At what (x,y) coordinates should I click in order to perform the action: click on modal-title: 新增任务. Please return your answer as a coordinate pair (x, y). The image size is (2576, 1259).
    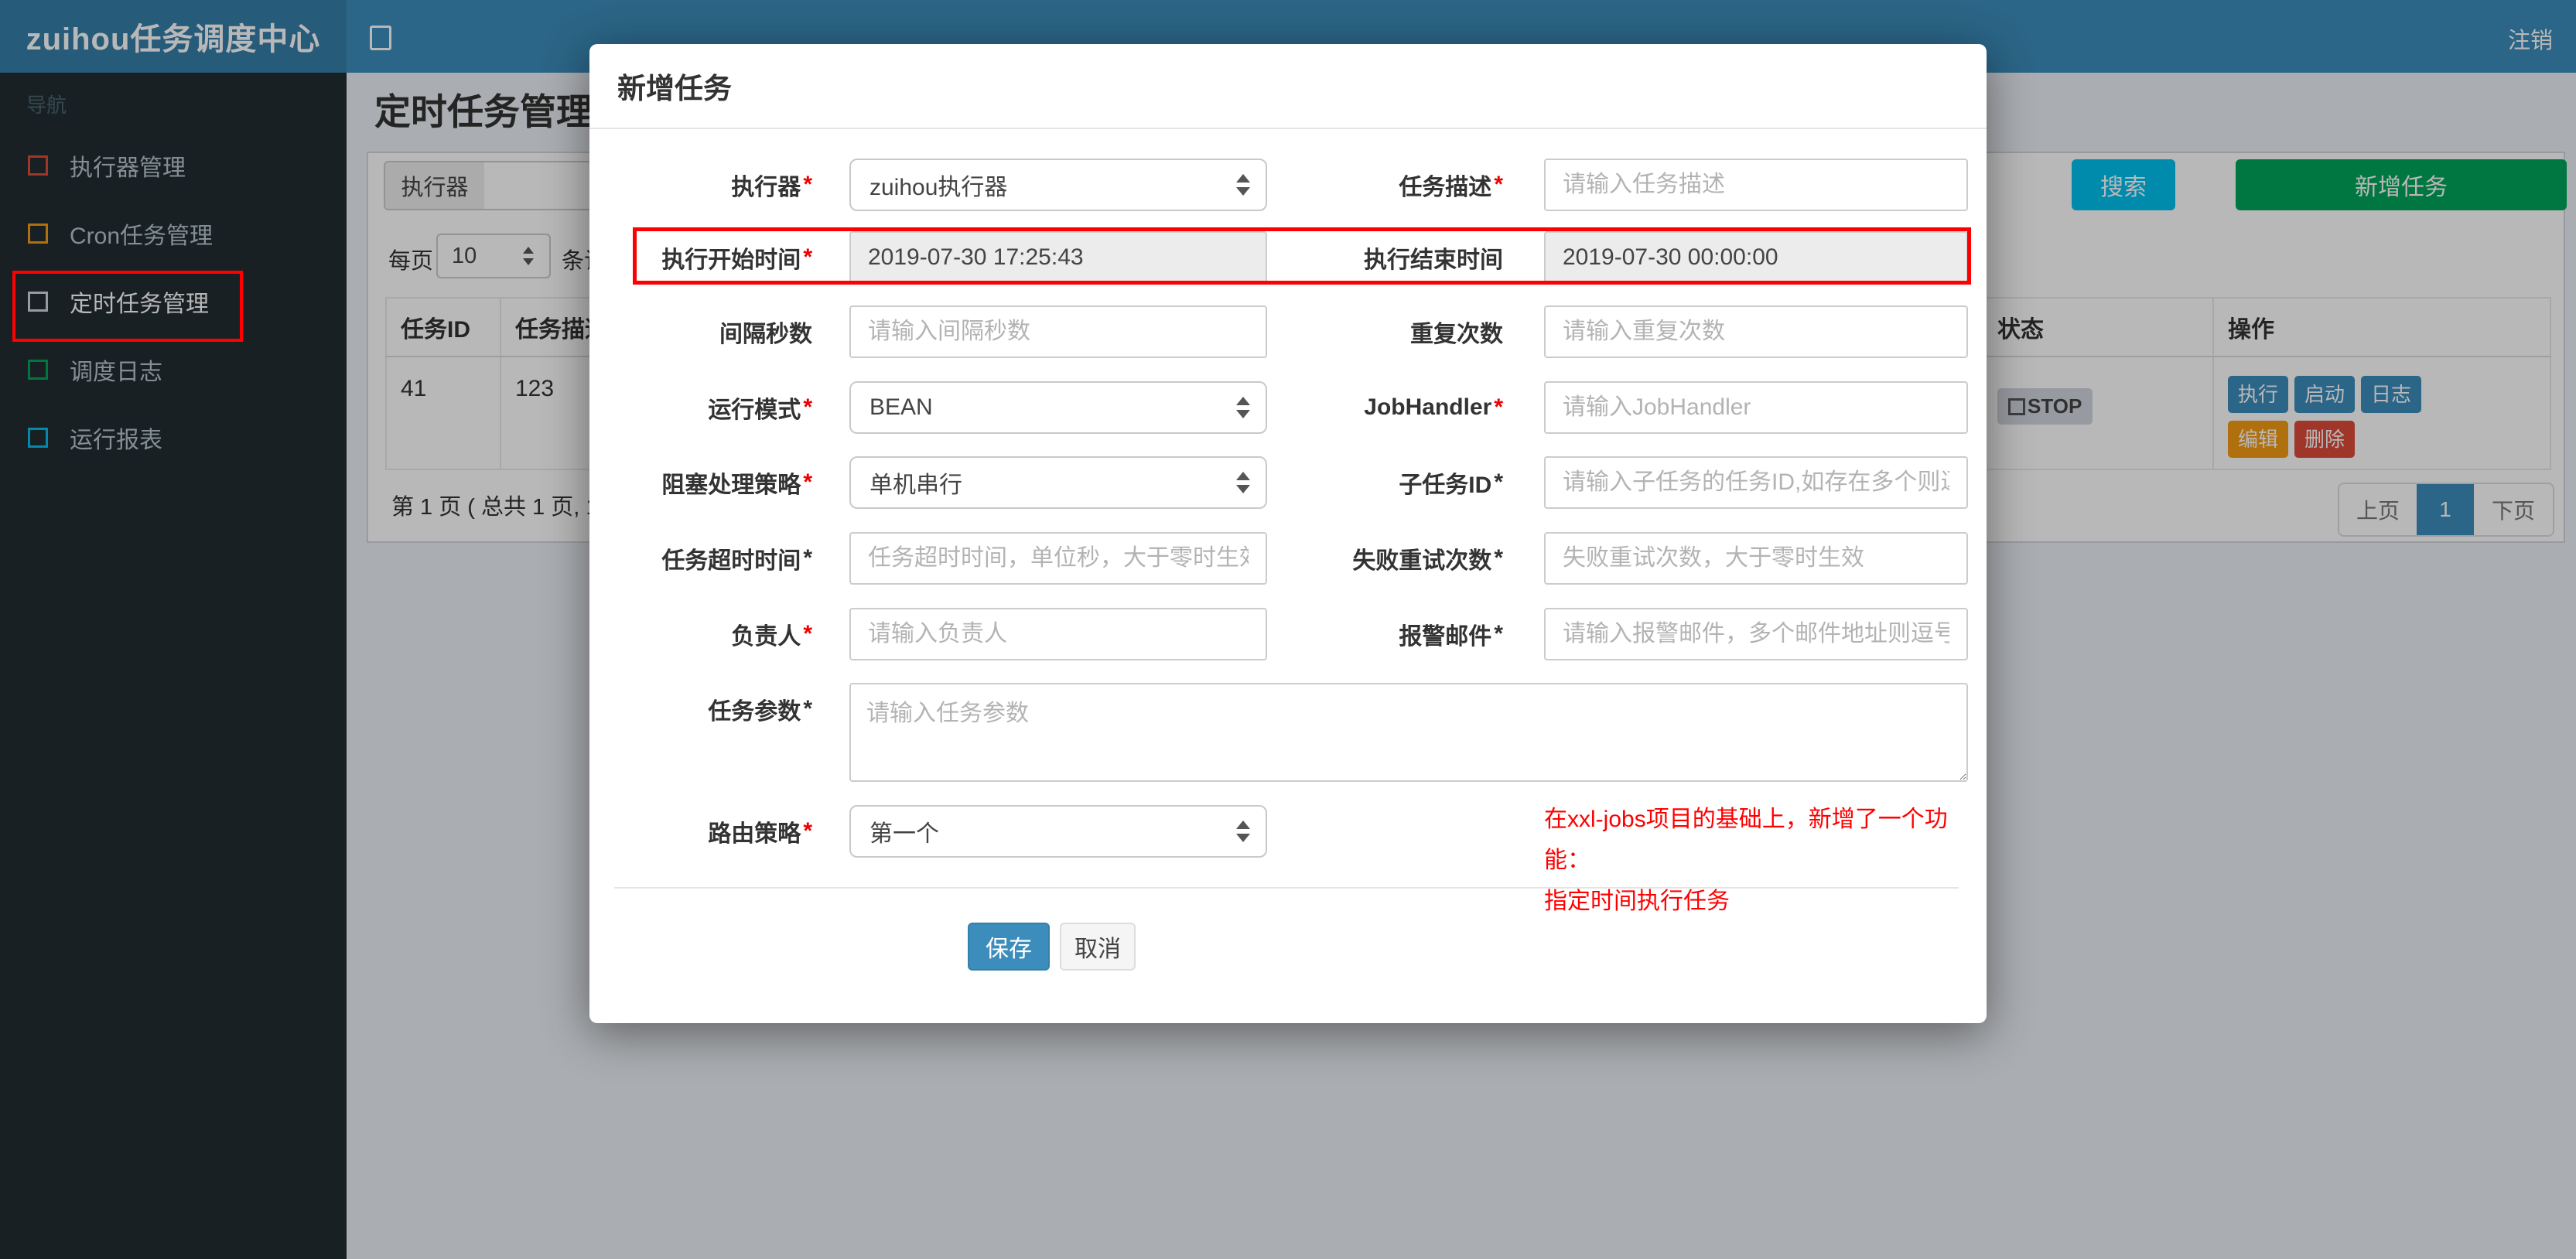
    Looking at the image, I should click on (674, 88).